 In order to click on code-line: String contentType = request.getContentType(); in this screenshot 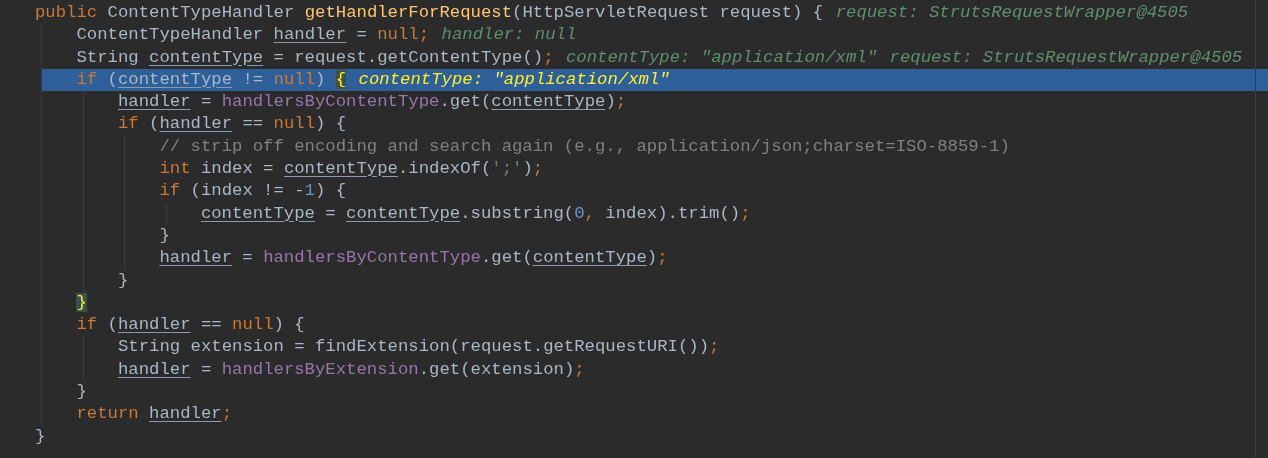, I will do `click(315, 57)`.